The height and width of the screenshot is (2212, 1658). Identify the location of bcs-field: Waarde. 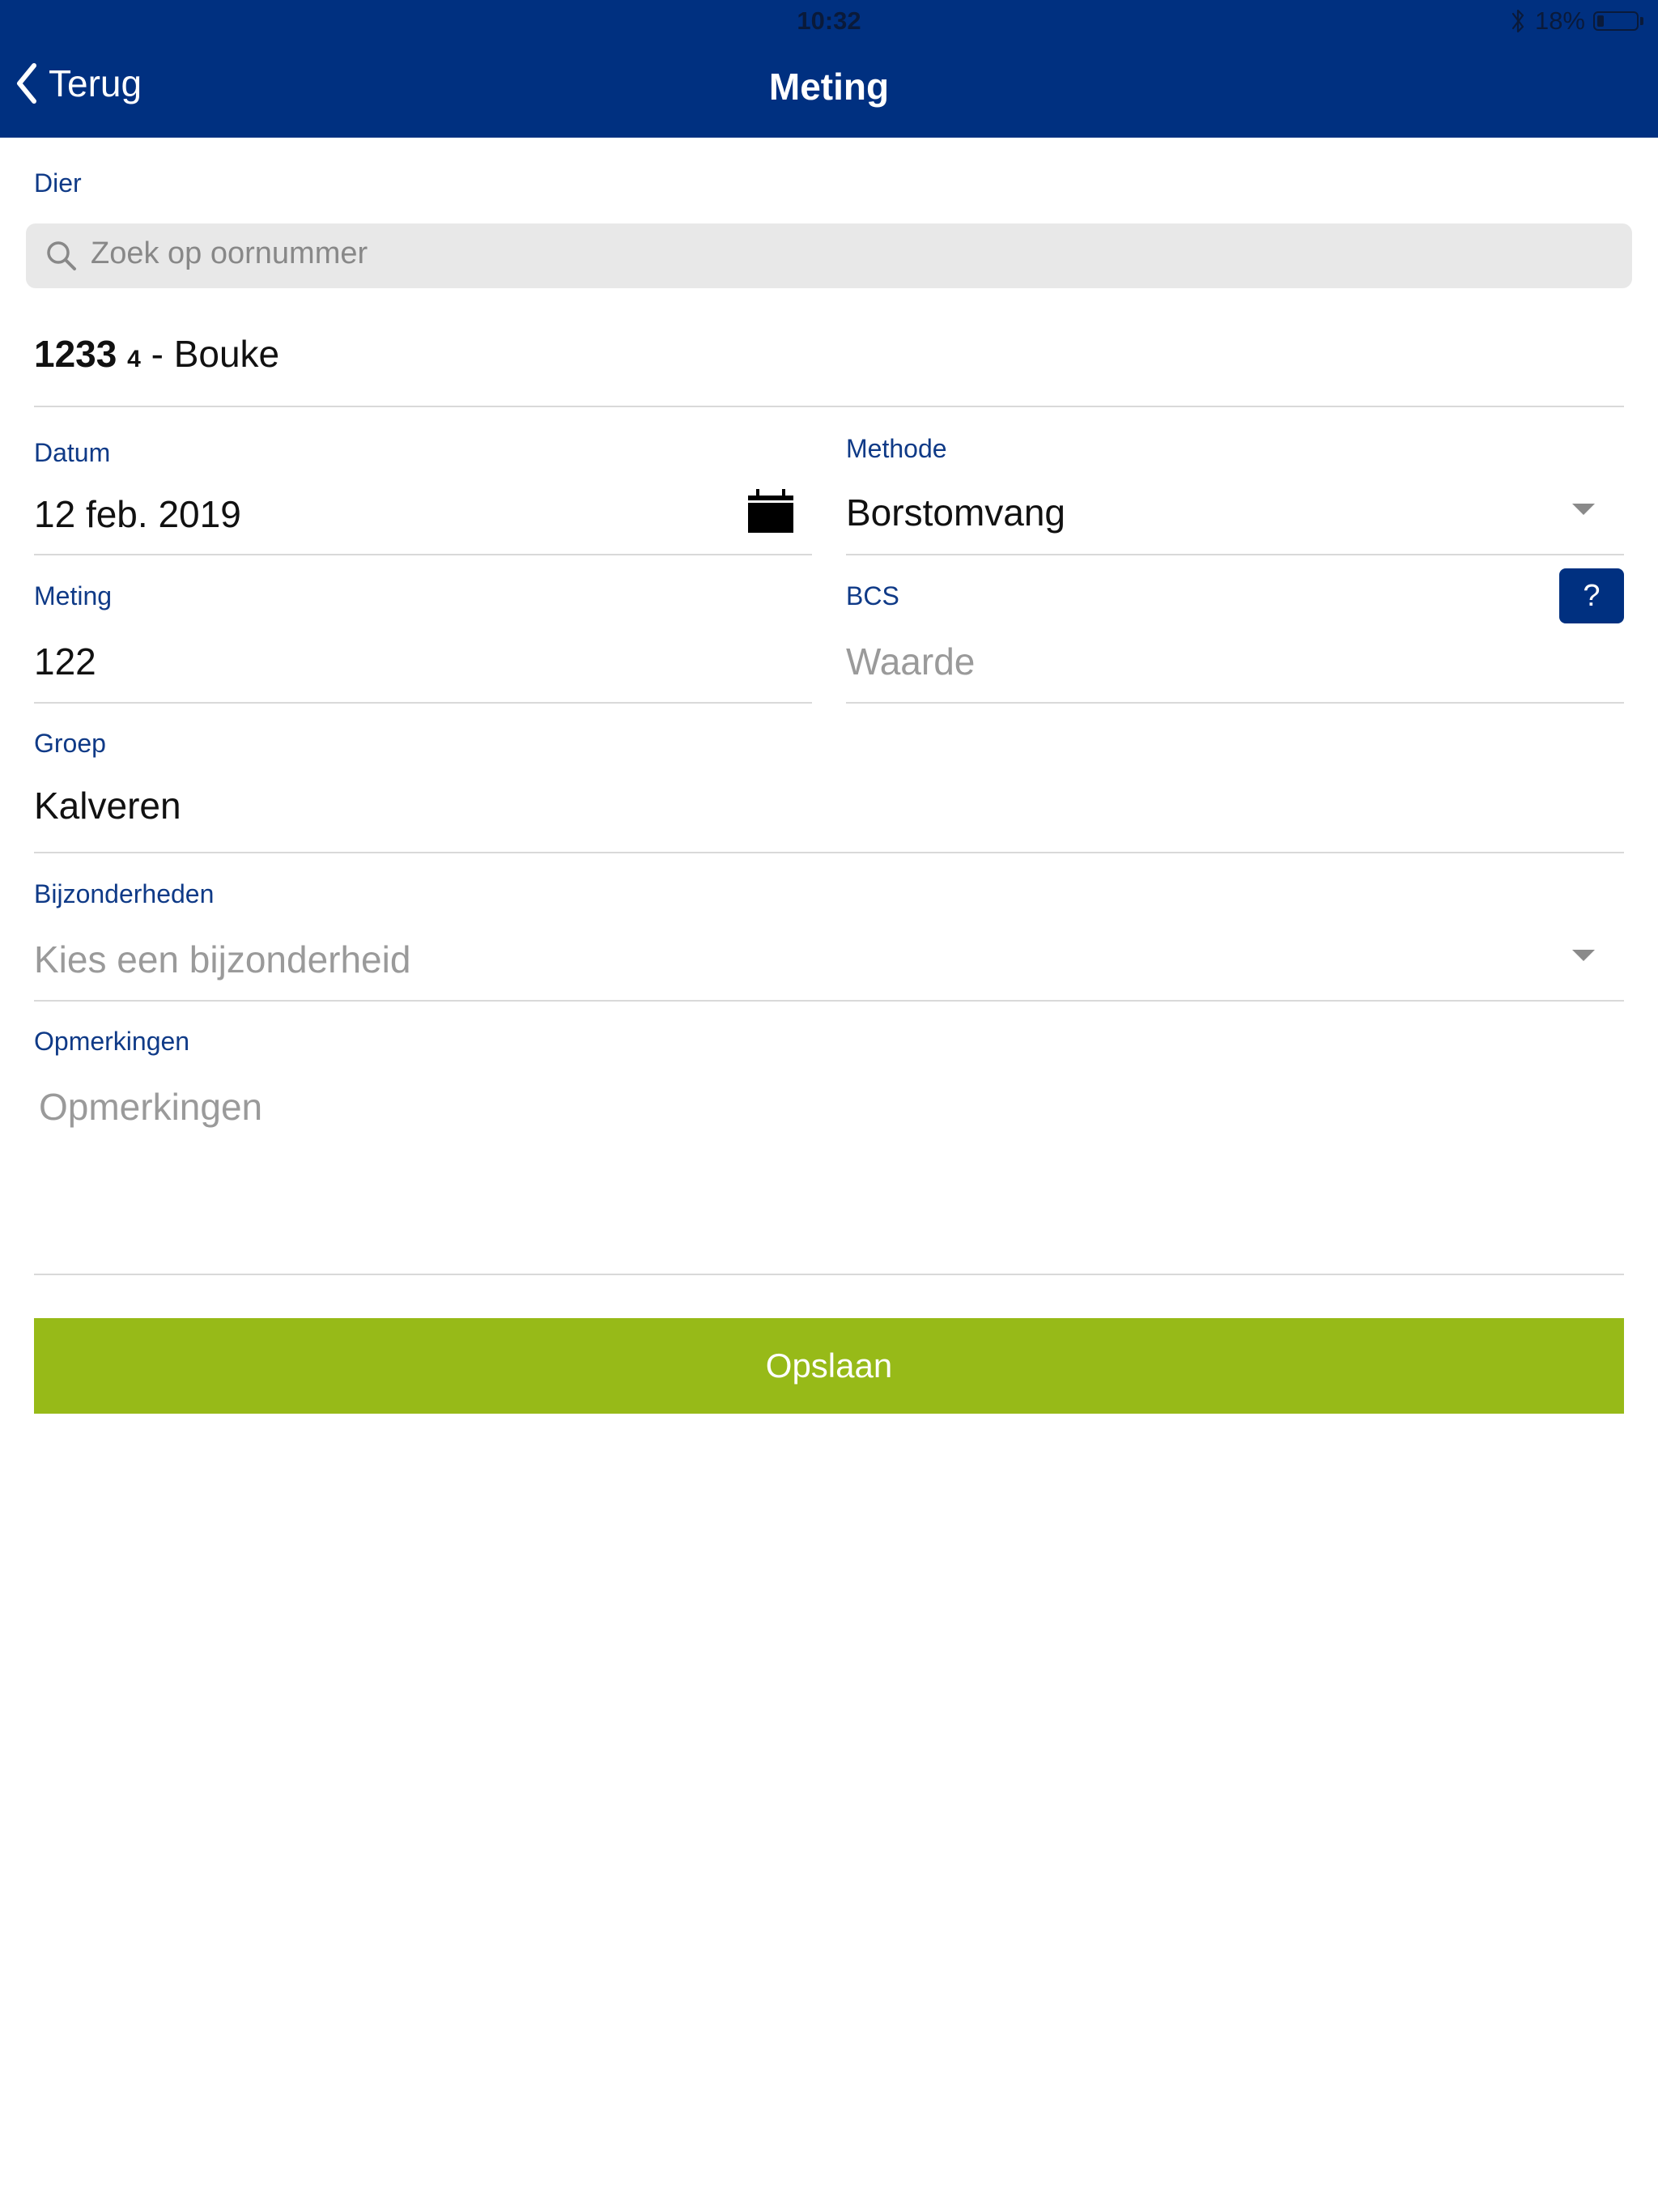
(910, 661).